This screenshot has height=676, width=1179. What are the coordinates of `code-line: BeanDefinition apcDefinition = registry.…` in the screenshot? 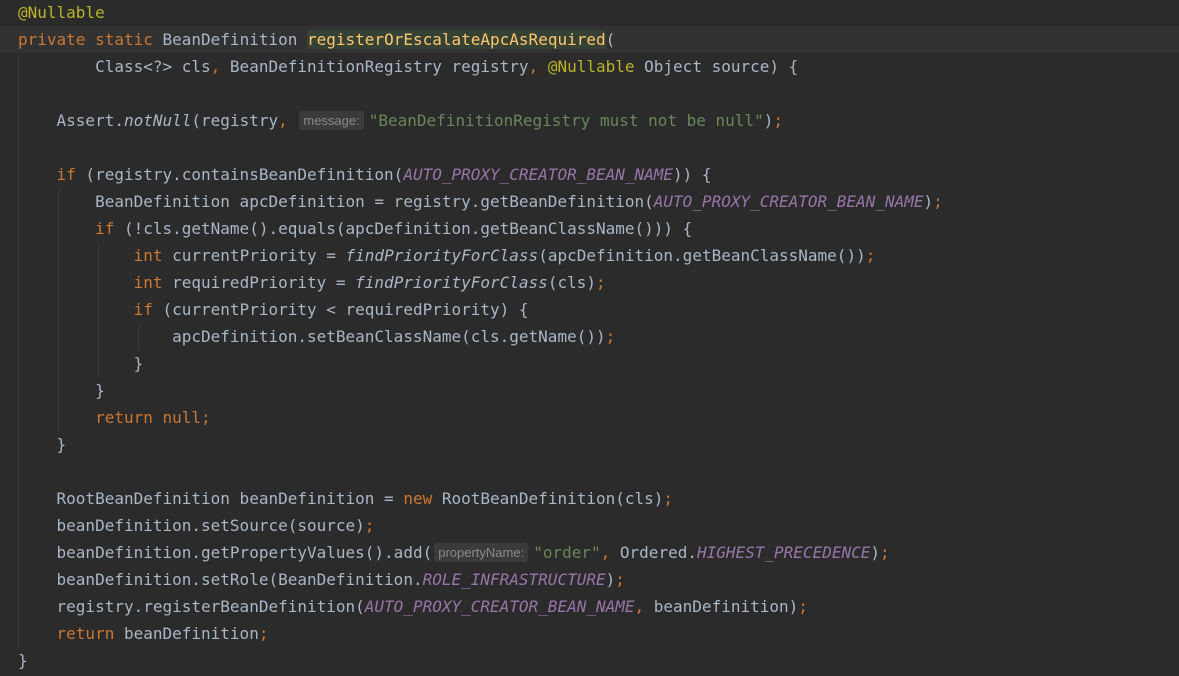 It's located at (589, 201).